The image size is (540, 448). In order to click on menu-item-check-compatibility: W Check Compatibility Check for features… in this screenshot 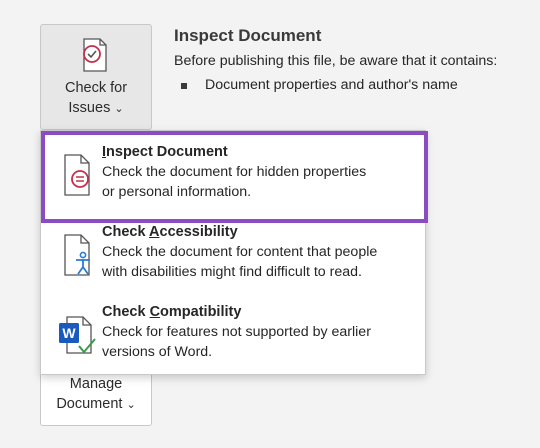, I will do `click(233, 338)`.